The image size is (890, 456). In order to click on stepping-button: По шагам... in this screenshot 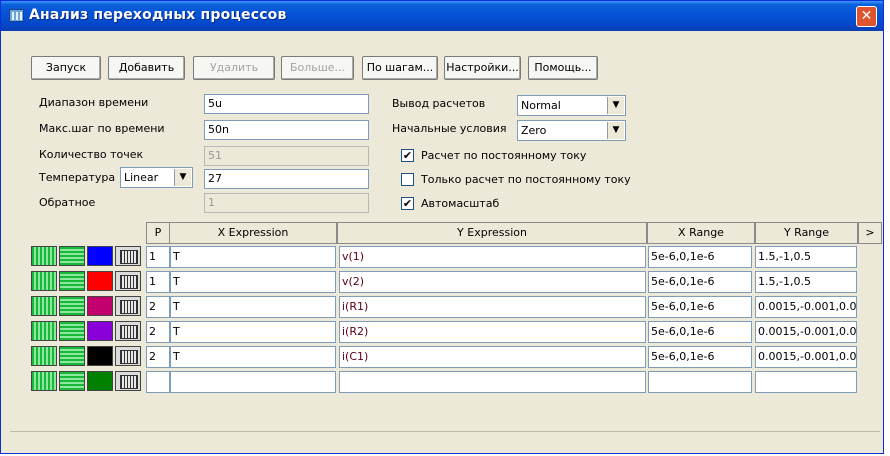, I will do `click(400, 68)`.